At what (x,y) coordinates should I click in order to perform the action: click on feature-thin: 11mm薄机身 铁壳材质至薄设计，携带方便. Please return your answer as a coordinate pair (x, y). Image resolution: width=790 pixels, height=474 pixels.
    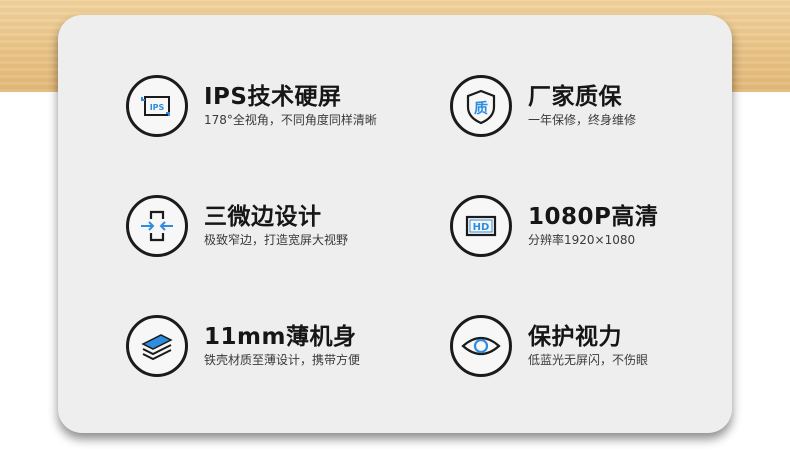
    Looking at the image, I should click on (286, 350).